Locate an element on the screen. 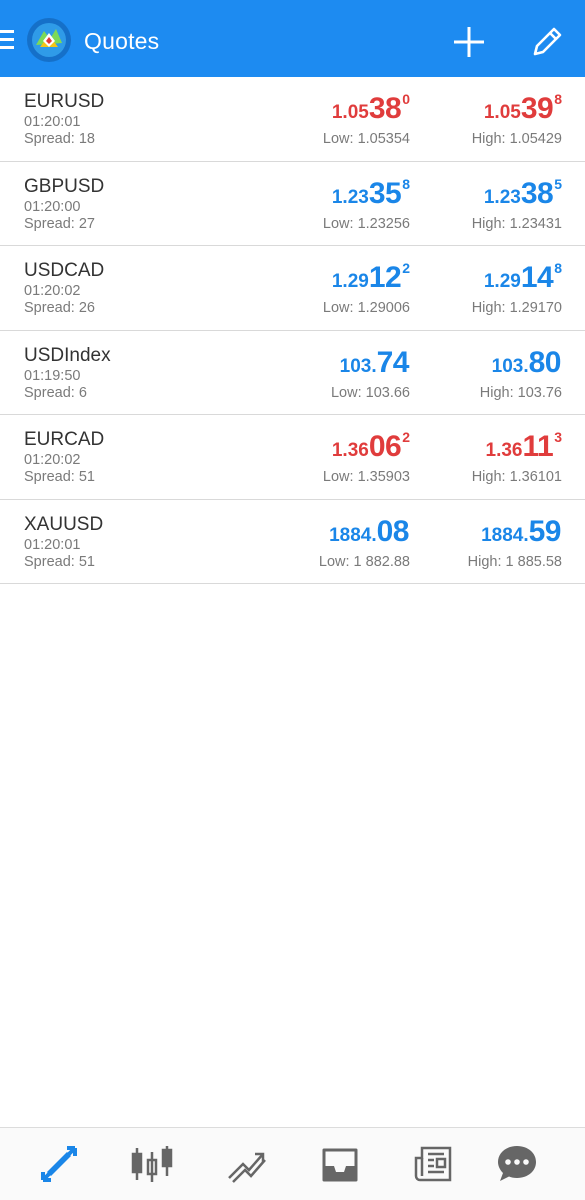 The width and height of the screenshot is (585, 1200). bid-price-pips: 12 is located at coordinates (385, 277).